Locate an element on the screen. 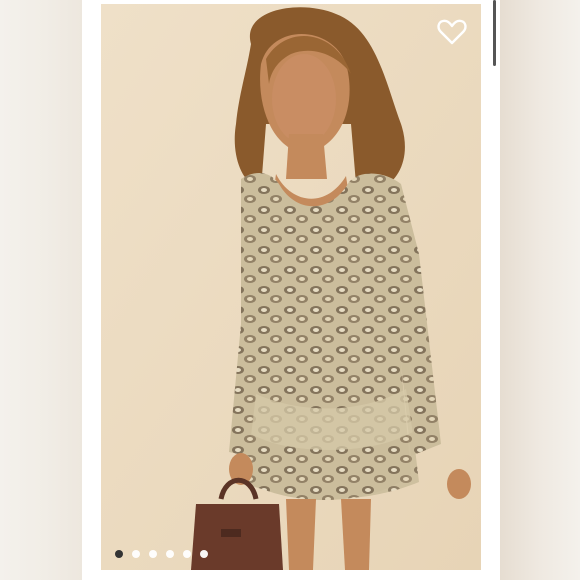 The height and width of the screenshot is (580, 580). like-button is located at coordinates (452, 32).